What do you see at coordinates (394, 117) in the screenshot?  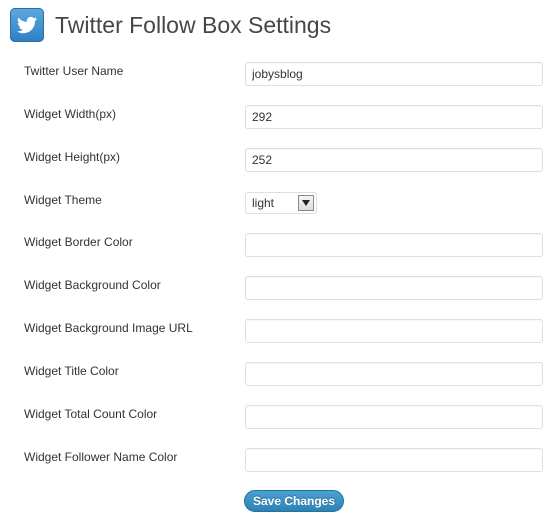 I see `widget-width-input` at bounding box center [394, 117].